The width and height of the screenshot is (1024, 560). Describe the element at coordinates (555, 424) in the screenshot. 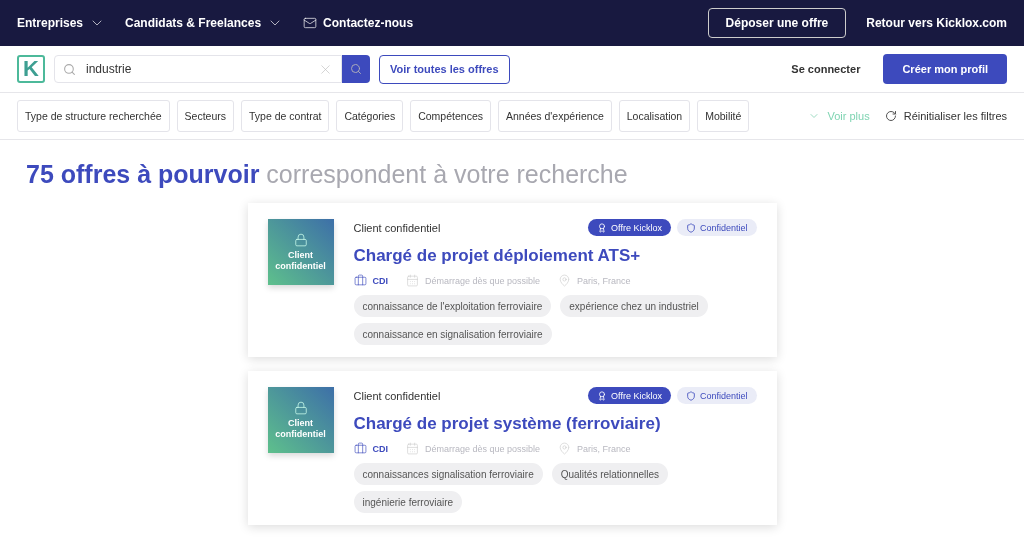

I see `job-title: Chargé de projet système (ferroviaire)` at that location.